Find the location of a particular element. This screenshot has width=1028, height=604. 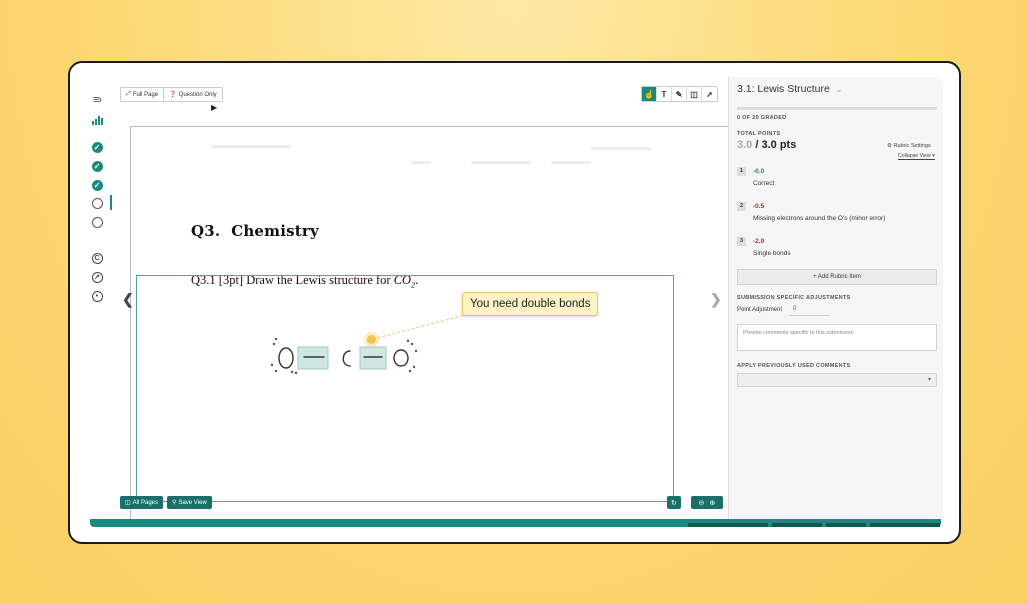

adjustments-heading: SUBMISSION SPECIFIC ADJUSTMENTS is located at coordinates (794, 298).